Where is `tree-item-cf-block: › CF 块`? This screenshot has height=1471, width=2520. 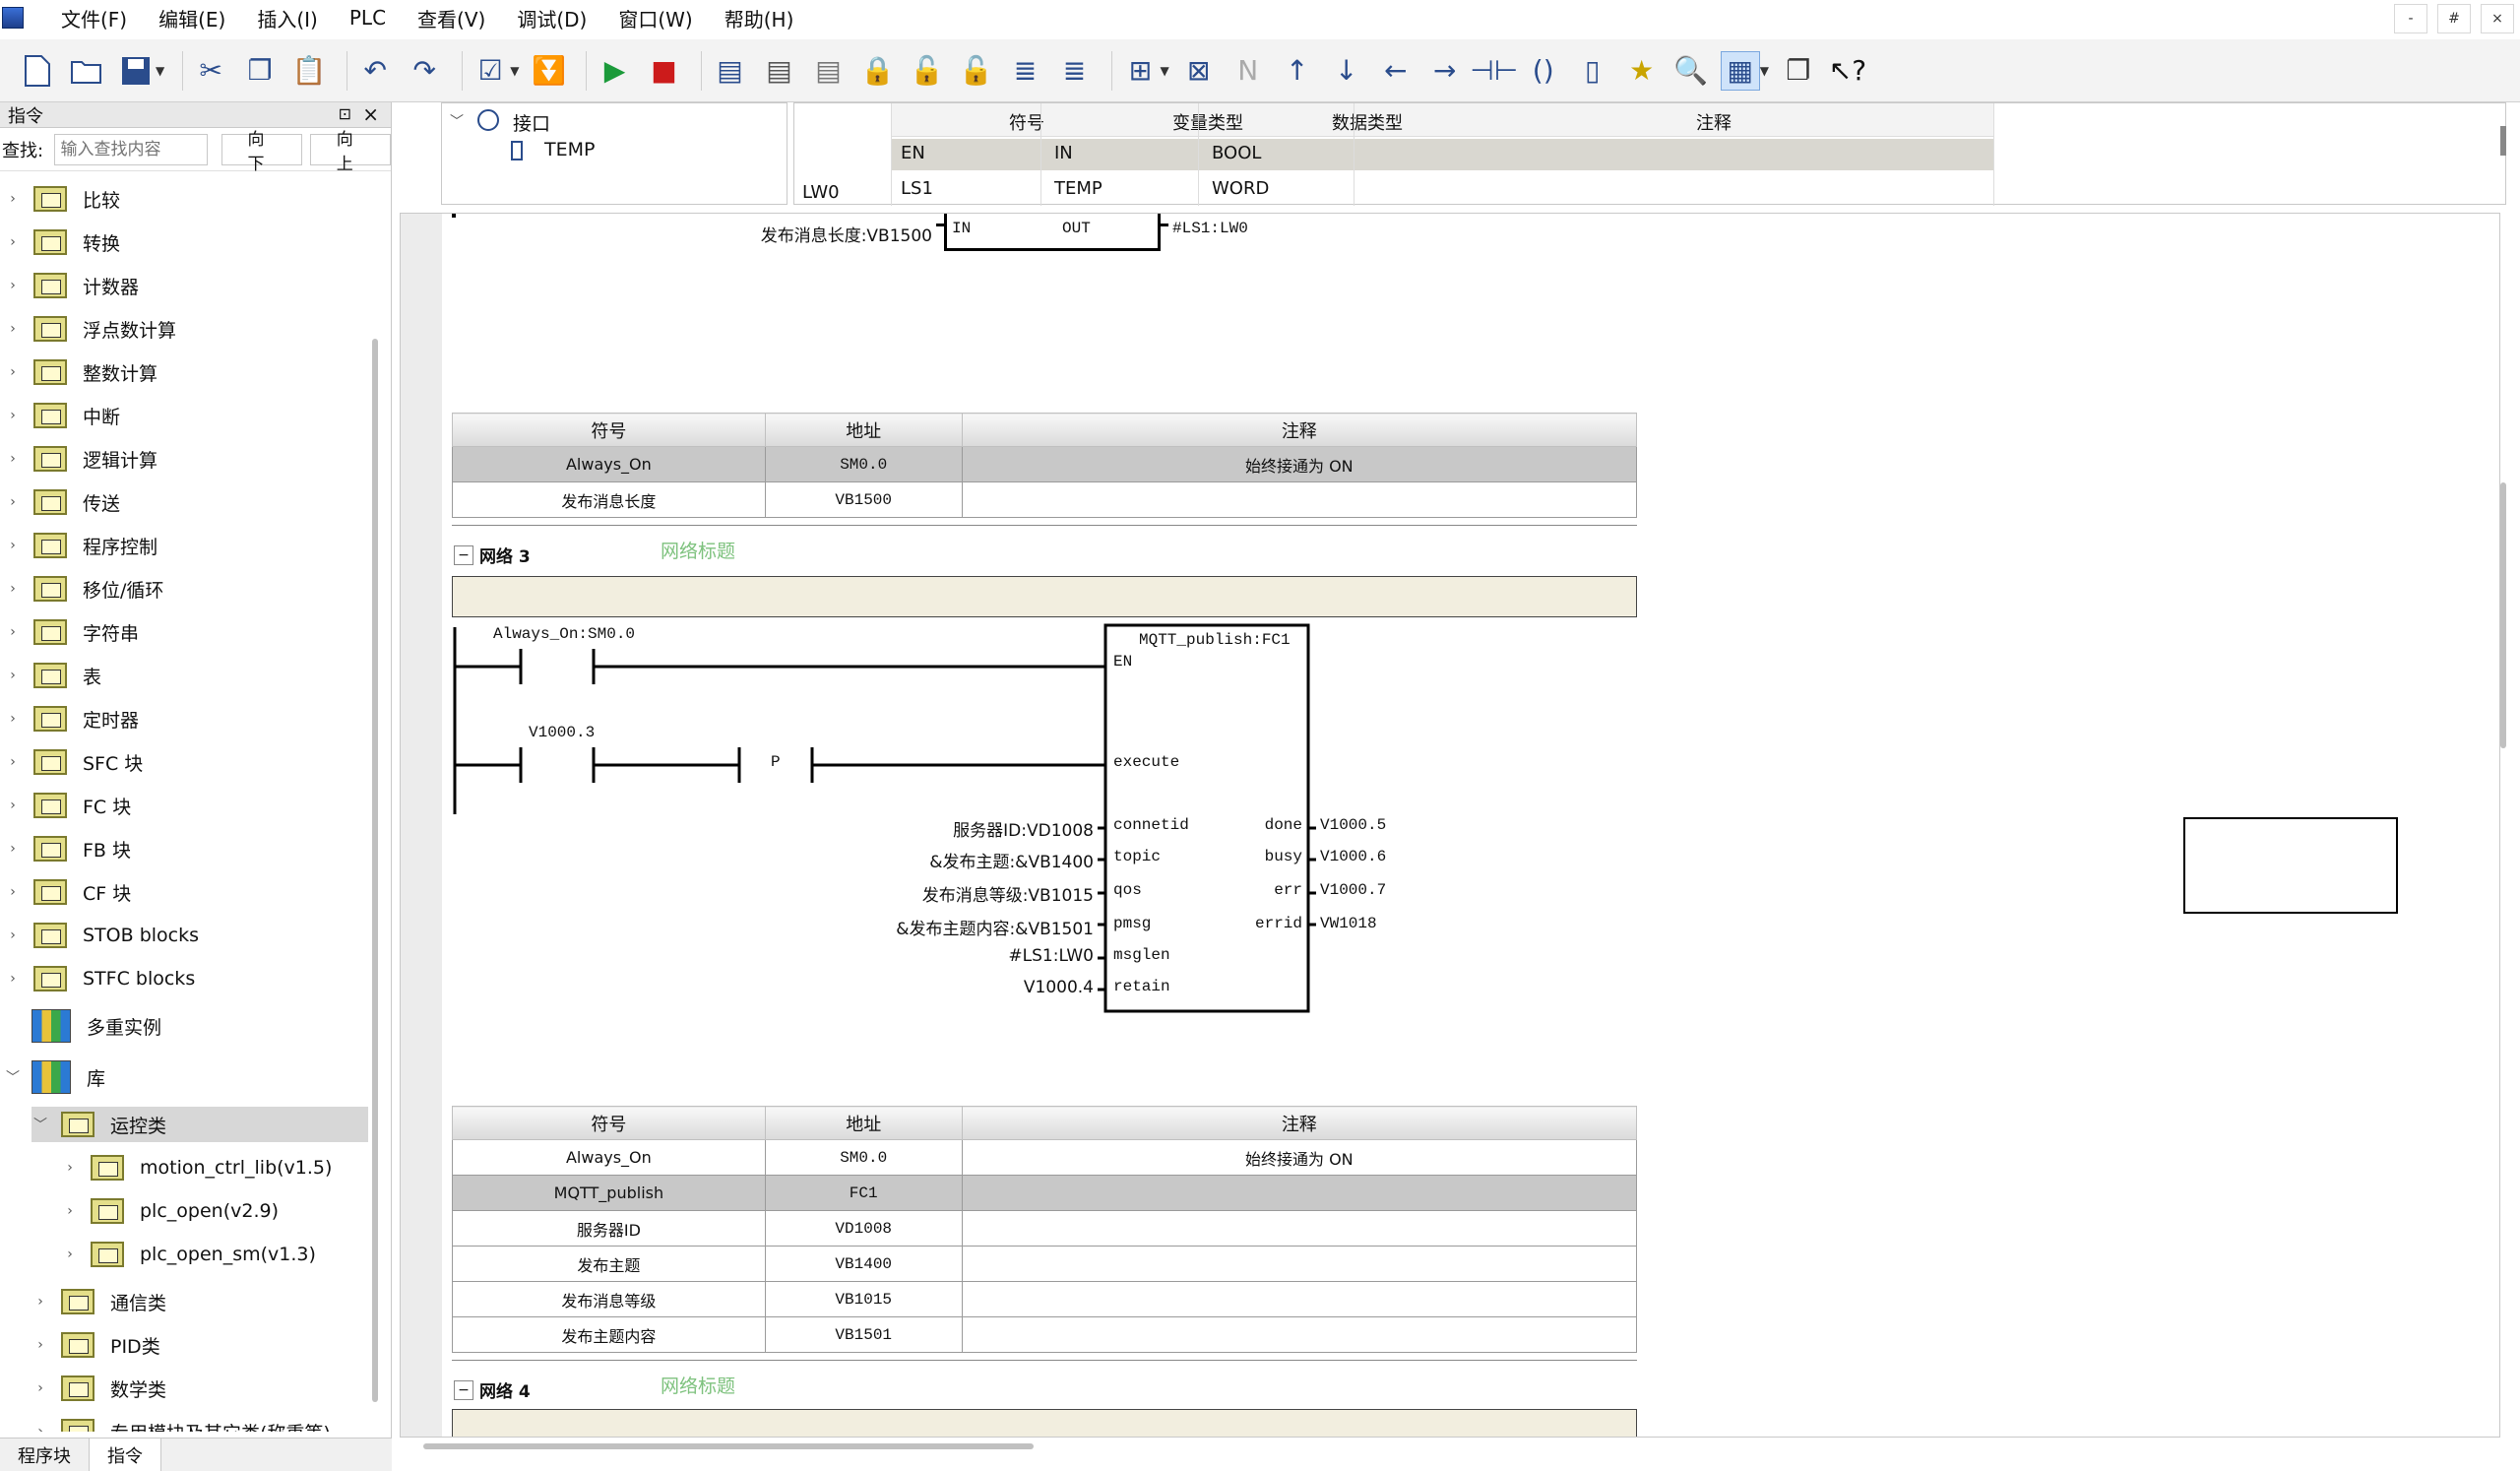 tree-item-cf-block: › CF 块 is located at coordinates (186, 892).